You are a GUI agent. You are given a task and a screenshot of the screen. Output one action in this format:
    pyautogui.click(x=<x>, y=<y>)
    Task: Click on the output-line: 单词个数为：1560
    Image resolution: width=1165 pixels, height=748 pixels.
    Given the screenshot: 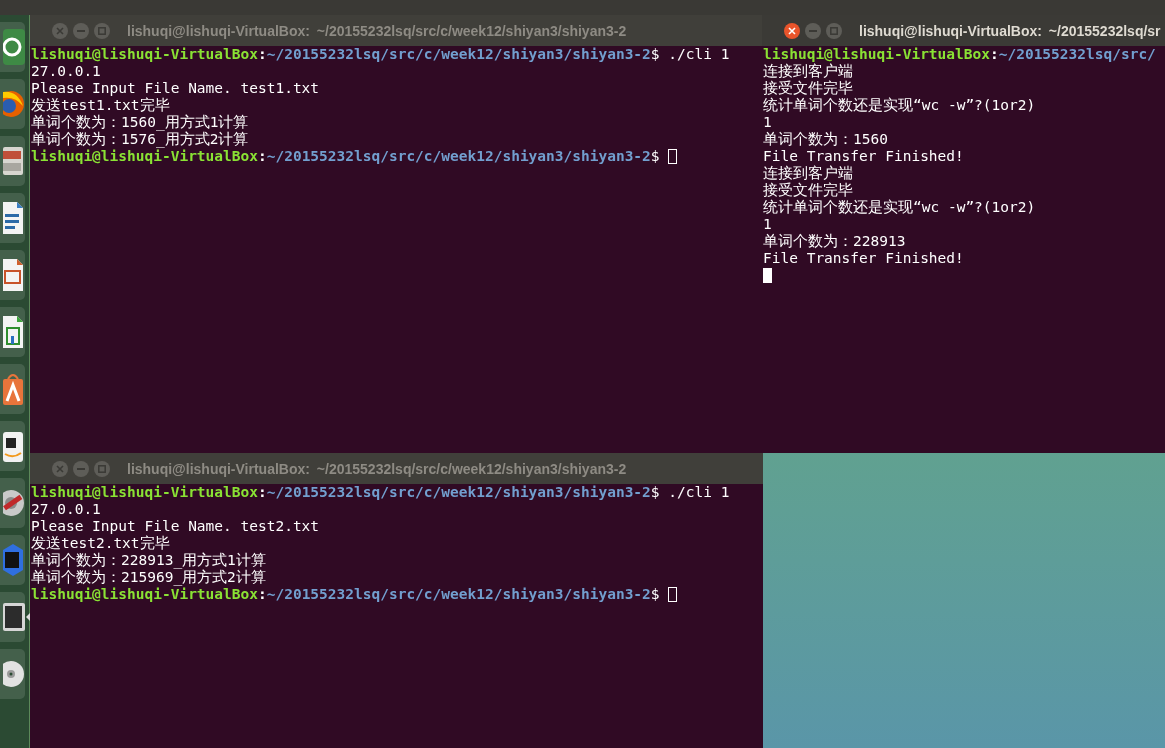 What is the action you would take?
    pyautogui.click(x=825, y=139)
    